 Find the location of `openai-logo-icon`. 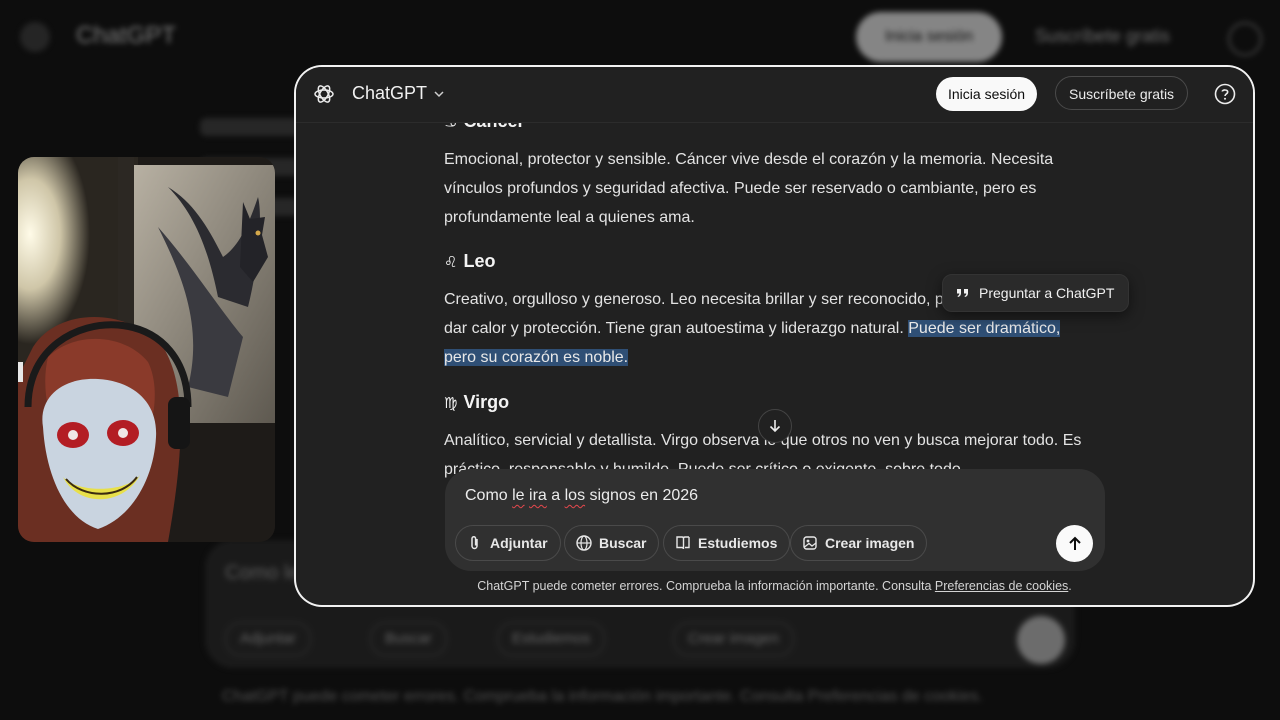

openai-logo-icon is located at coordinates (324, 94).